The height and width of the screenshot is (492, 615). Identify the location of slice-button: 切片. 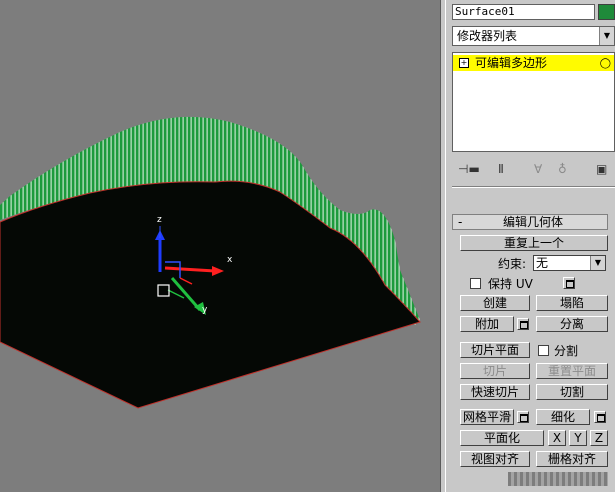
(495, 371).